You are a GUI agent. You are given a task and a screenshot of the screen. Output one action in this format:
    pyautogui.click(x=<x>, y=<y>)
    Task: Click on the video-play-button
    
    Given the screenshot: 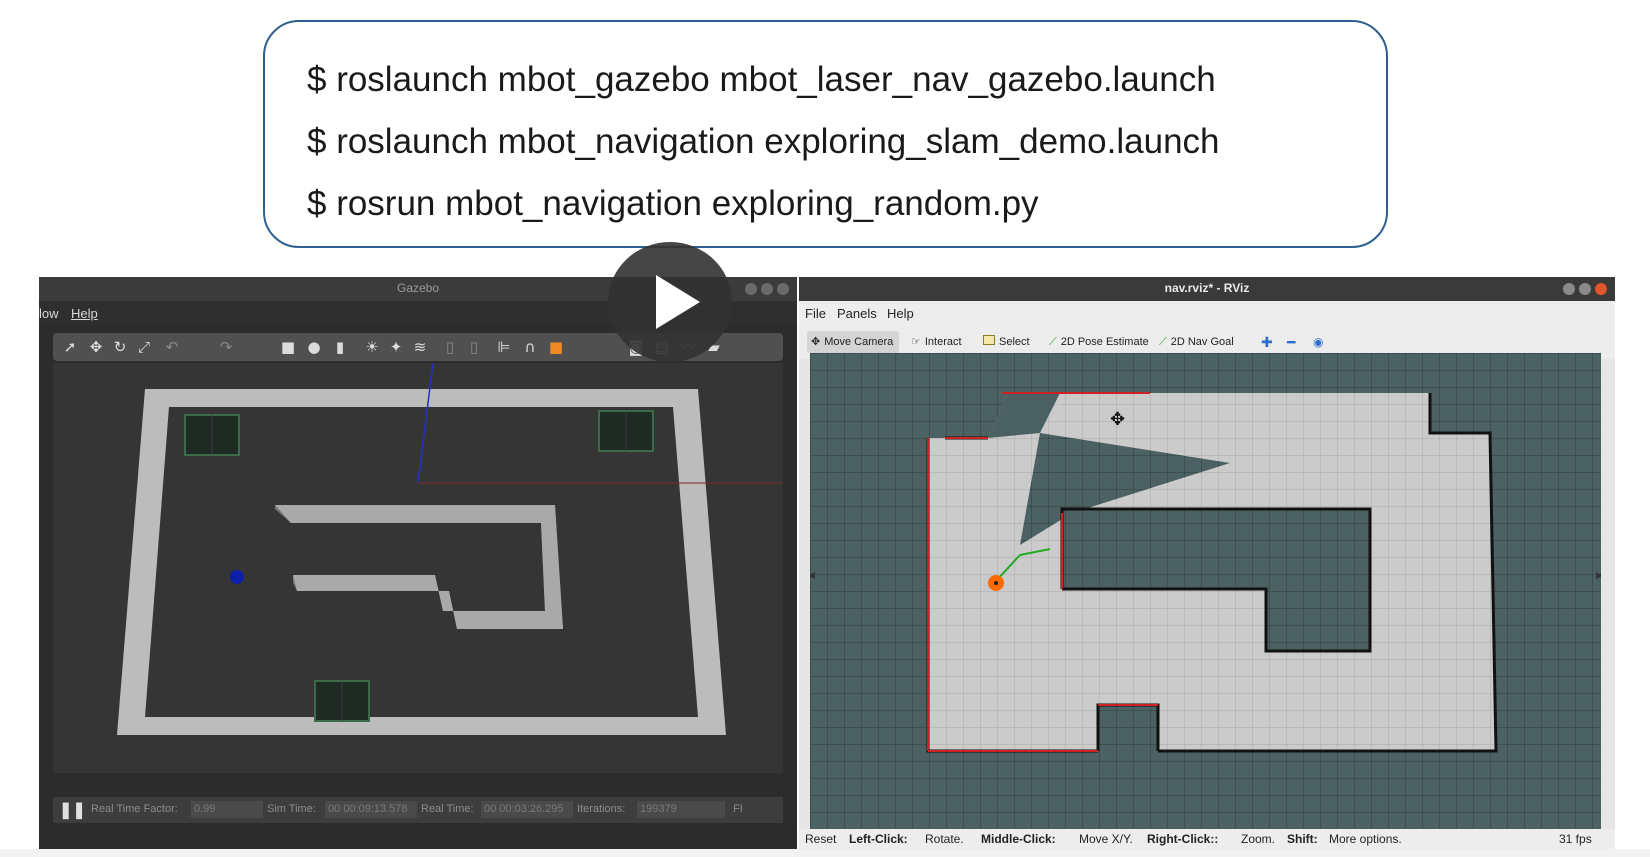 What is the action you would take?
    pyautogui.click(x=670, y=302)
    